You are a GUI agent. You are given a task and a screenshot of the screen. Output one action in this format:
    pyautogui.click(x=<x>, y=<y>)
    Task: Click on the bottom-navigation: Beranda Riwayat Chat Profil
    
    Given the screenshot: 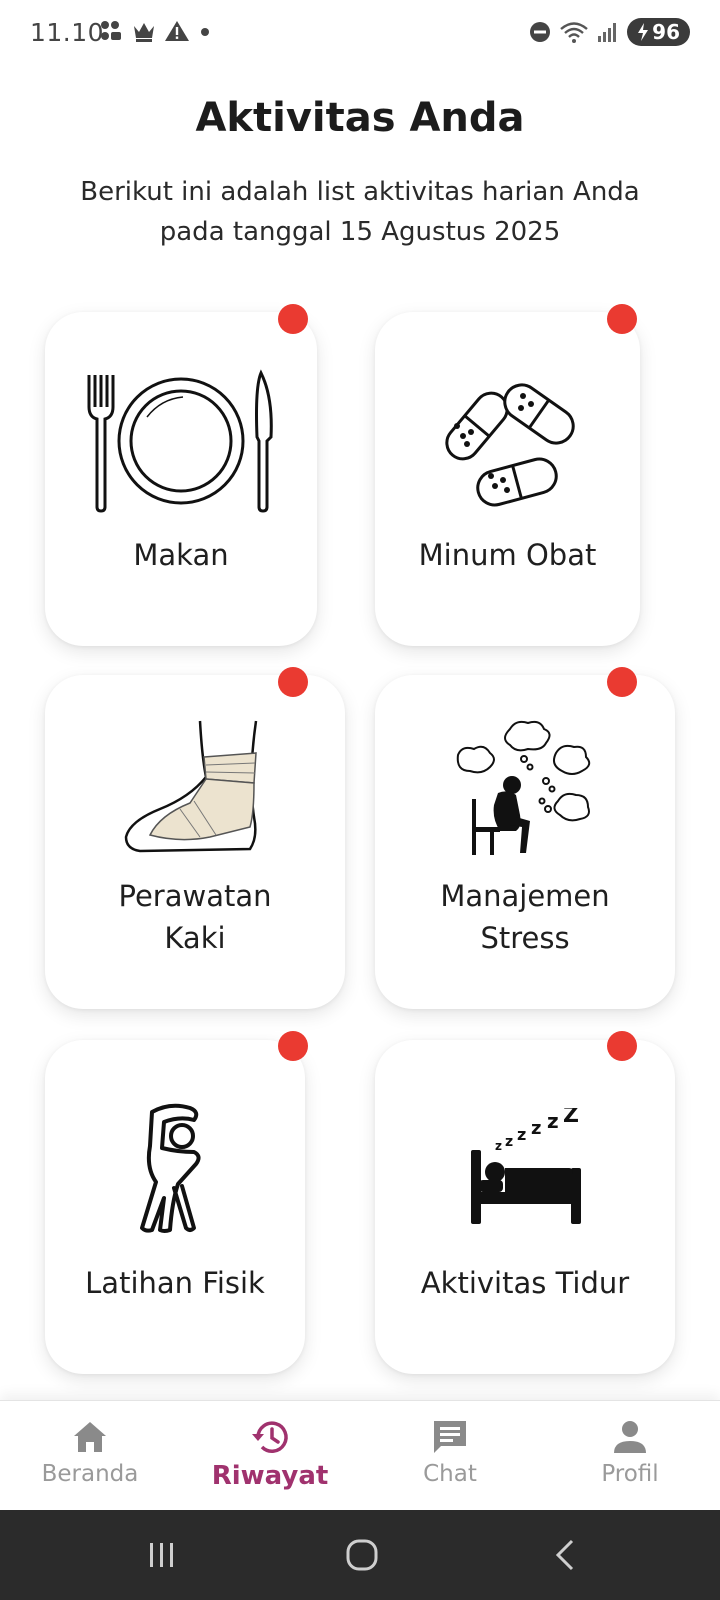 What is the action you would take?
    pyautogui.click(x=360, y=1455)
    